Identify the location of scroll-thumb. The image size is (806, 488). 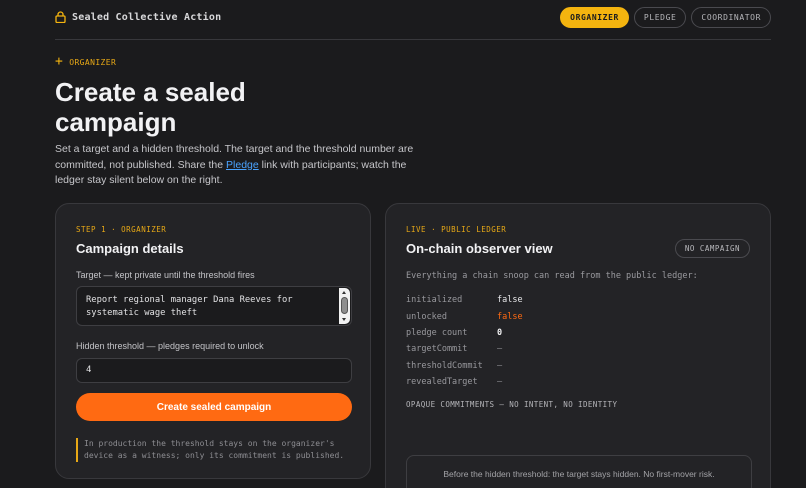
(344, 305).